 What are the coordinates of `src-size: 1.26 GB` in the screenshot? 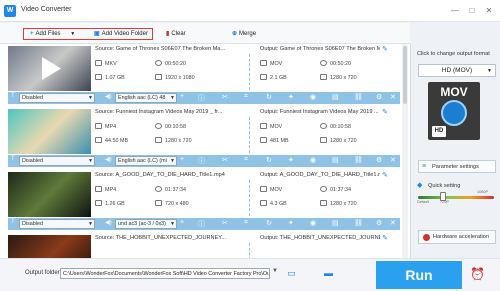 It's located at (110, 203).